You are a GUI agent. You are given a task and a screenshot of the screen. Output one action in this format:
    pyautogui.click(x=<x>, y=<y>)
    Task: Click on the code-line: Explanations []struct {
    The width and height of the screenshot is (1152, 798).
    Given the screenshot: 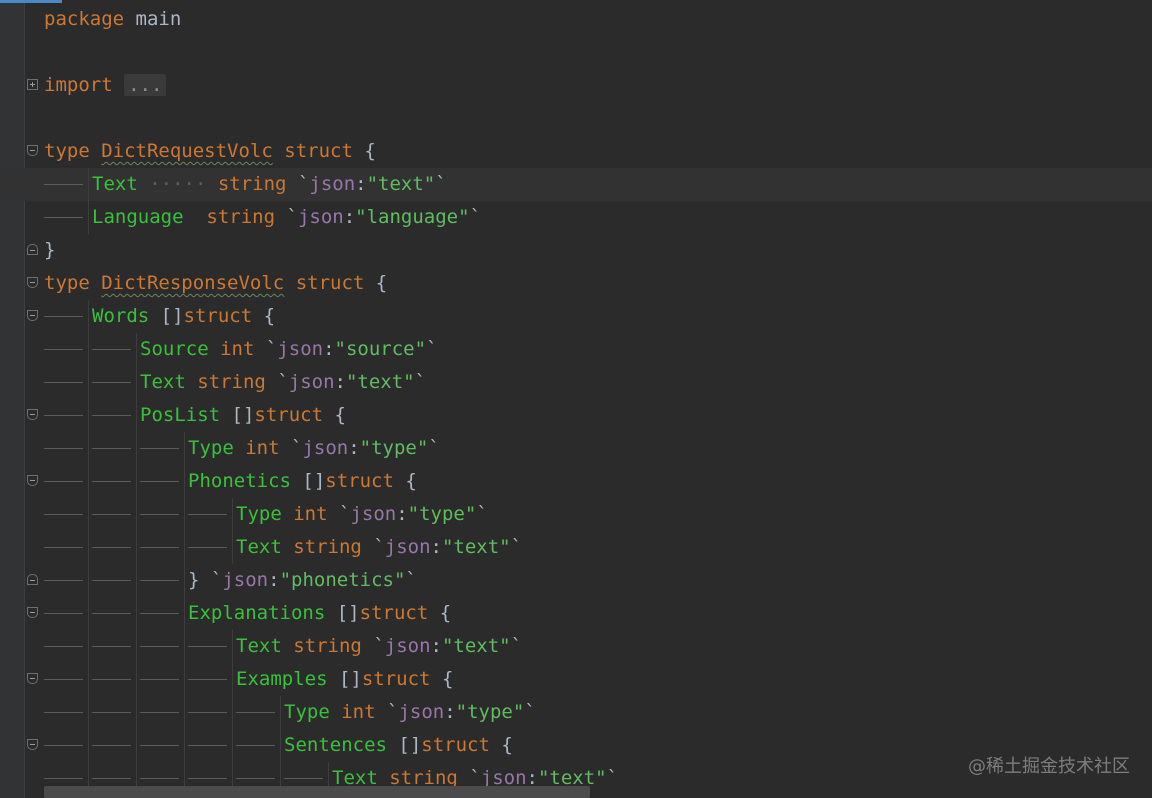 What is the action you would take?
    pyautogui.click(x=576, y=613)
    